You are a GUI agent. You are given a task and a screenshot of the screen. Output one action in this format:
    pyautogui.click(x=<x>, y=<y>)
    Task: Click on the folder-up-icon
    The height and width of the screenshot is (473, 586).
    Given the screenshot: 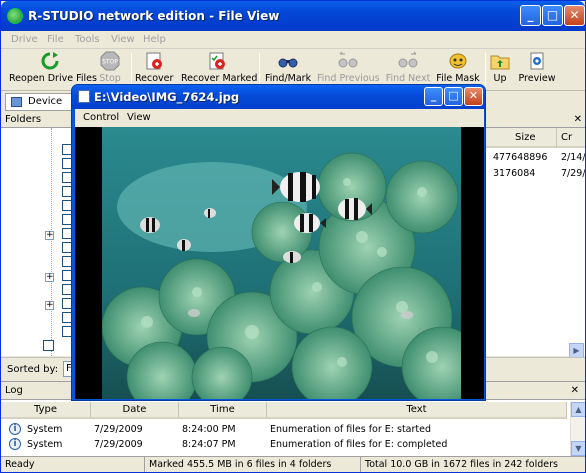 What is the action you would take?
    pyautogui.click(x=500, y=62)
    